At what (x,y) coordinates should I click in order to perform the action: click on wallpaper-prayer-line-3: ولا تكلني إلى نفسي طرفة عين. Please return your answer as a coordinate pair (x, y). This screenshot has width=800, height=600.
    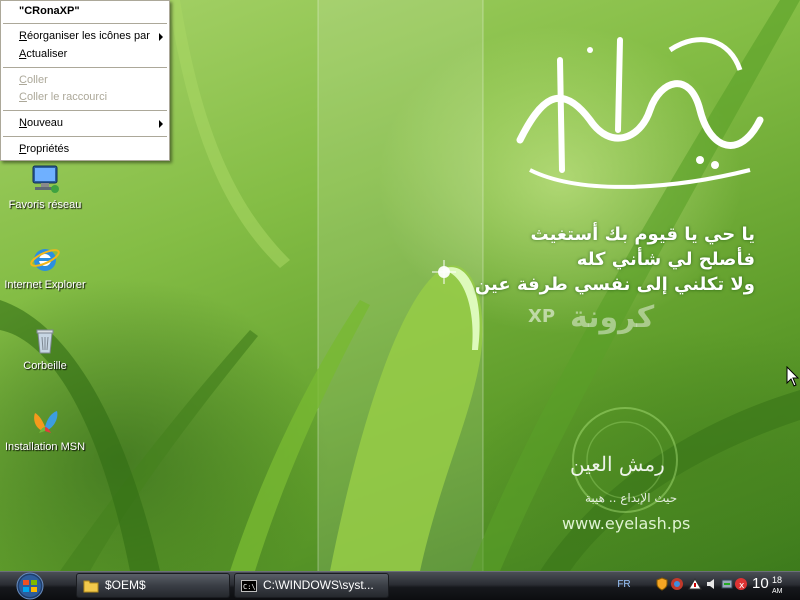
    Looking at the image, I should click on (614, 284).